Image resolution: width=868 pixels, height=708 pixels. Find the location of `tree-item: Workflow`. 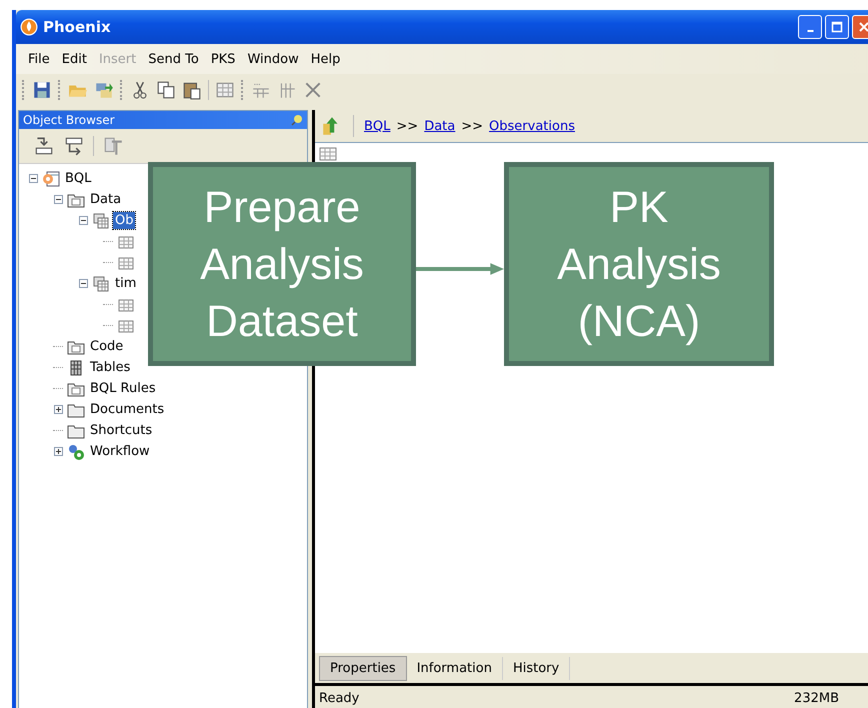

tree-item: Workflow is located at coordinates (120, 451).